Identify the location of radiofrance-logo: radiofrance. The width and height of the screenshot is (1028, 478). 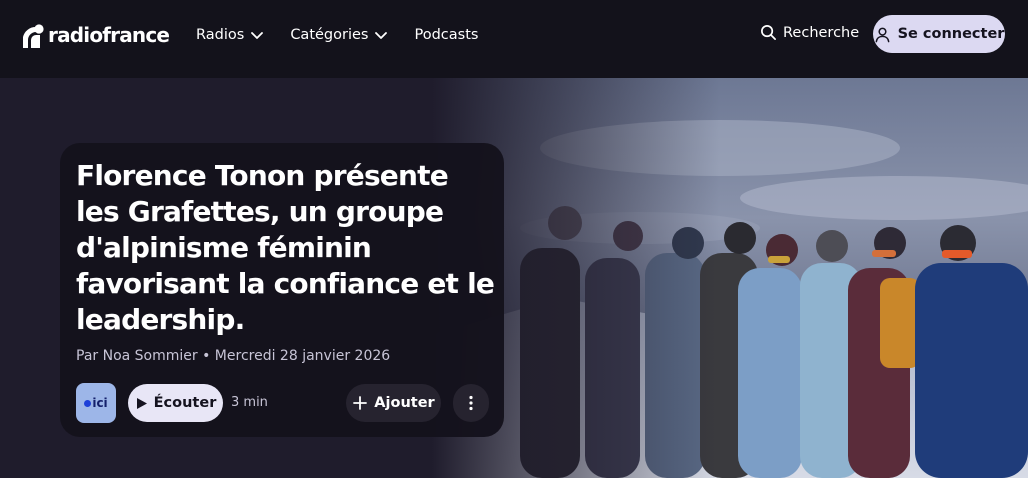
(95, 35).